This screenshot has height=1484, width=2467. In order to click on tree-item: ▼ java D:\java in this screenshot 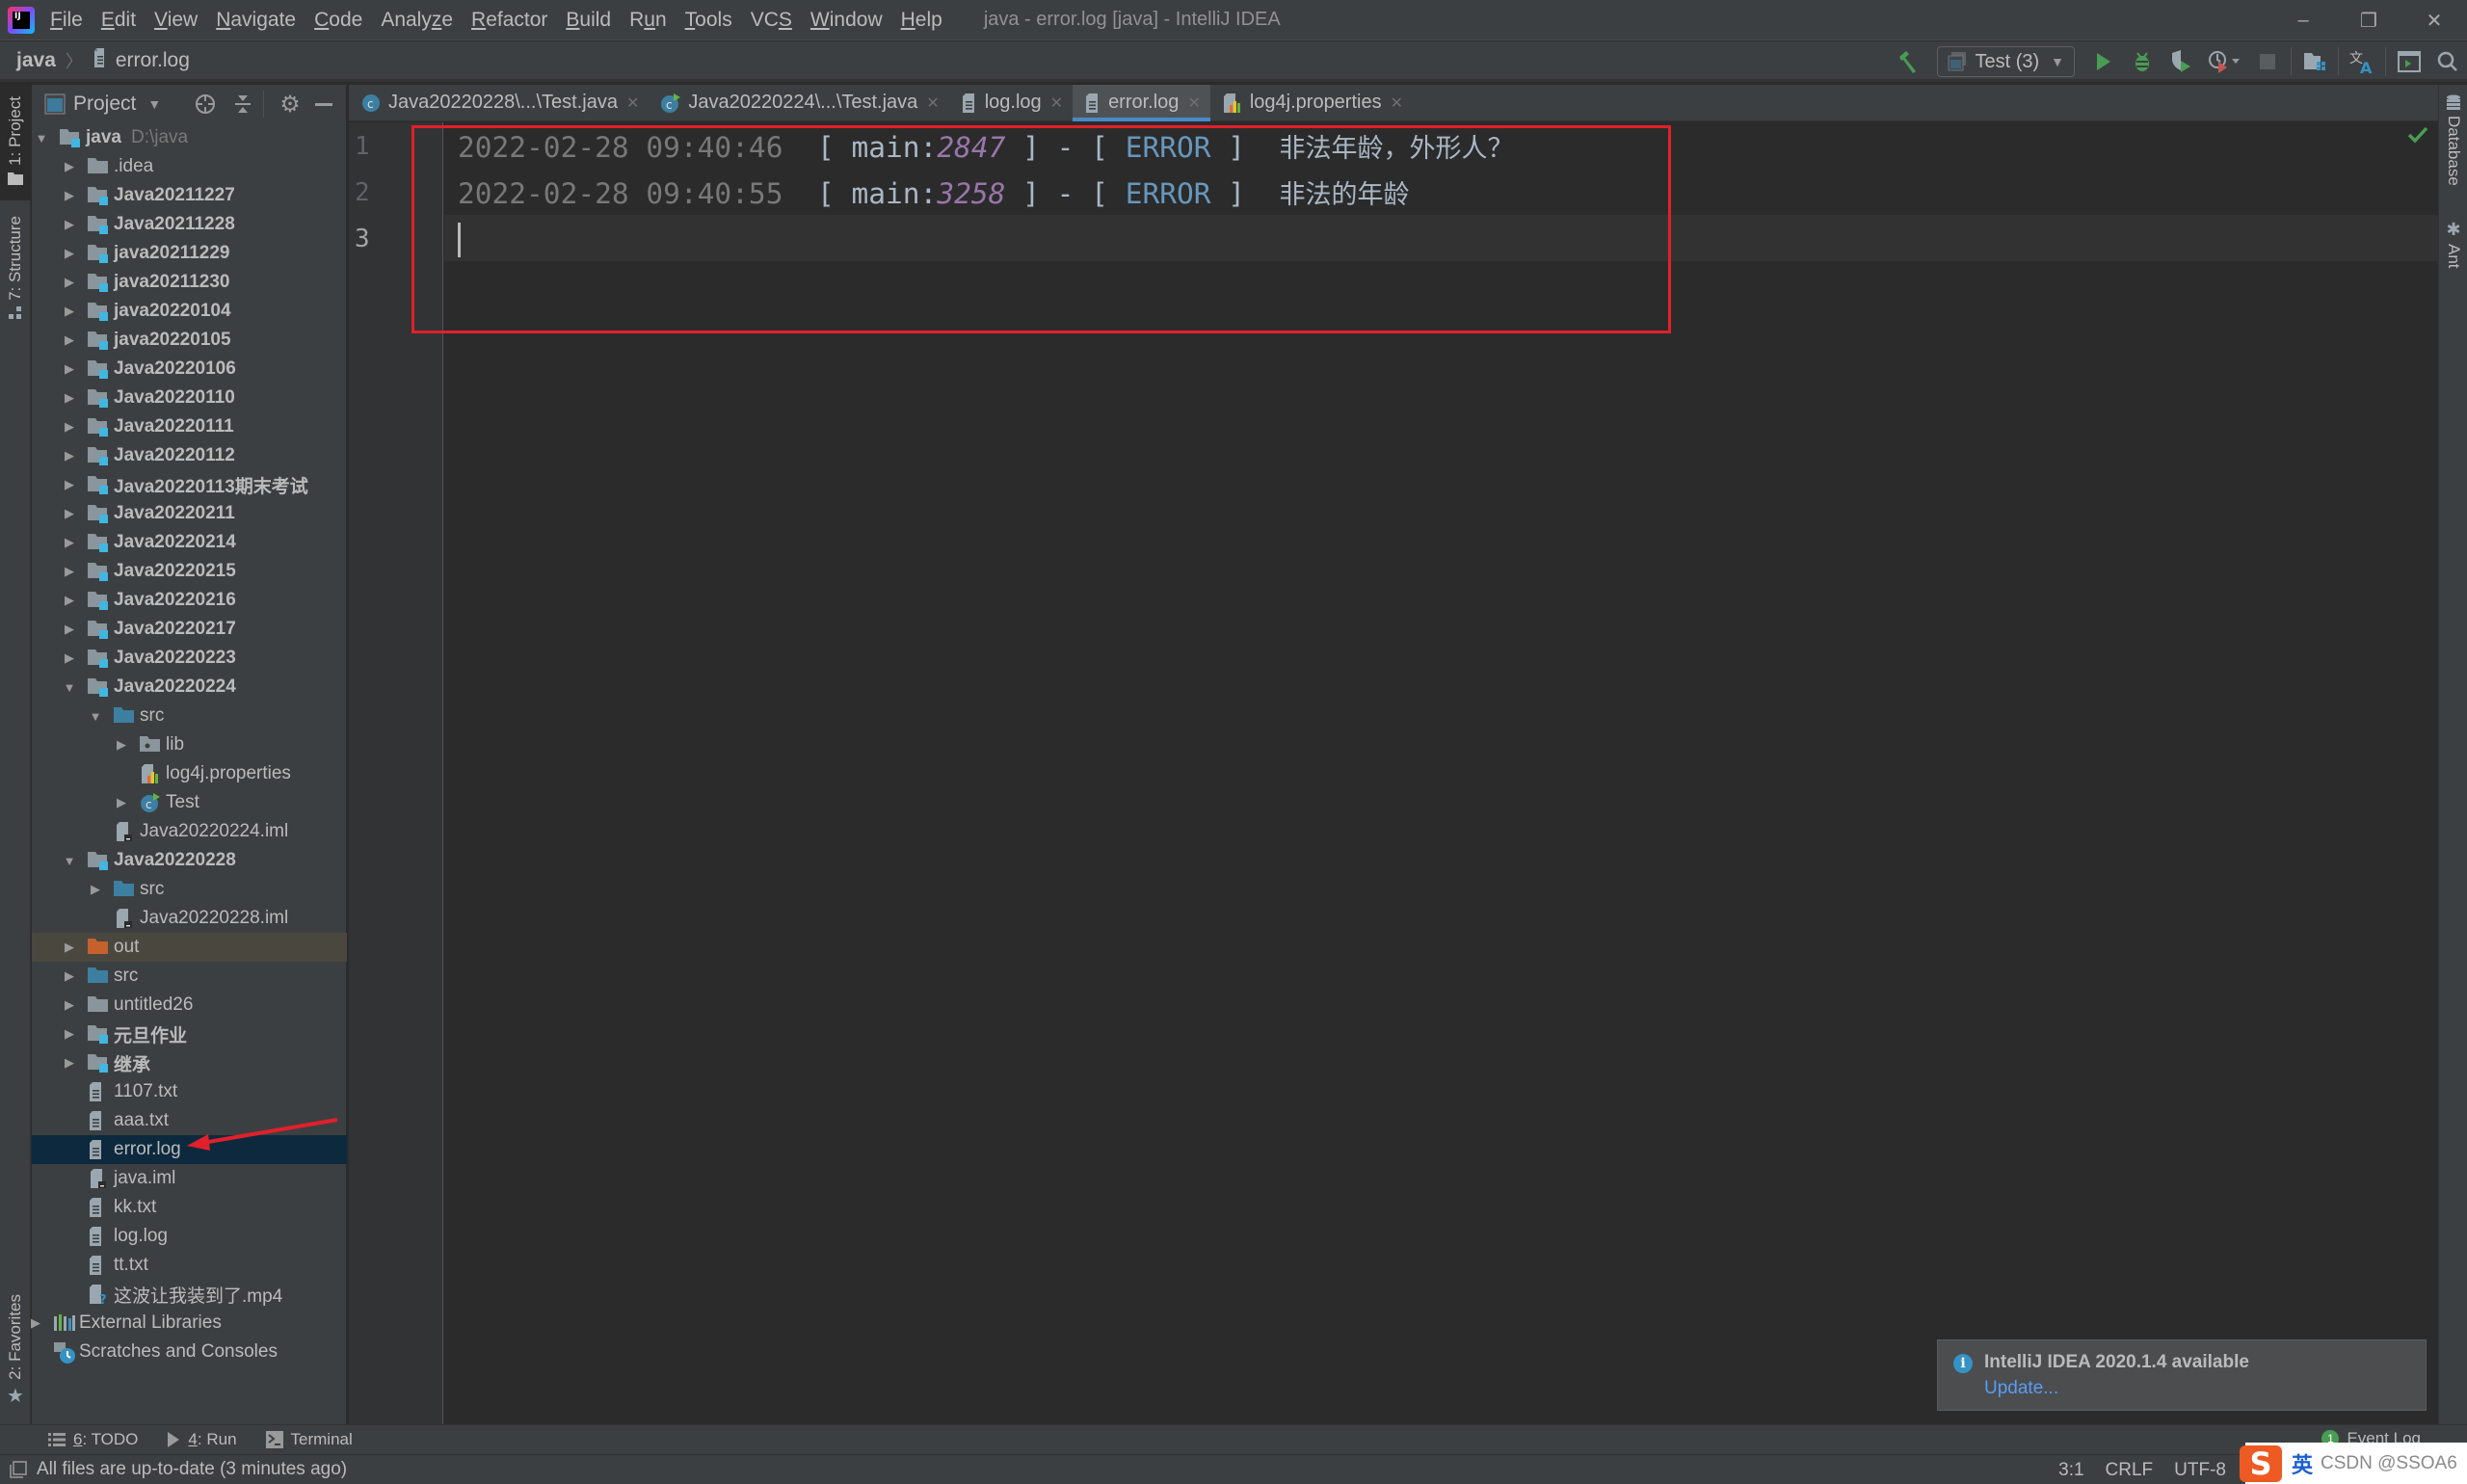, I will do `click(189, 137)`.